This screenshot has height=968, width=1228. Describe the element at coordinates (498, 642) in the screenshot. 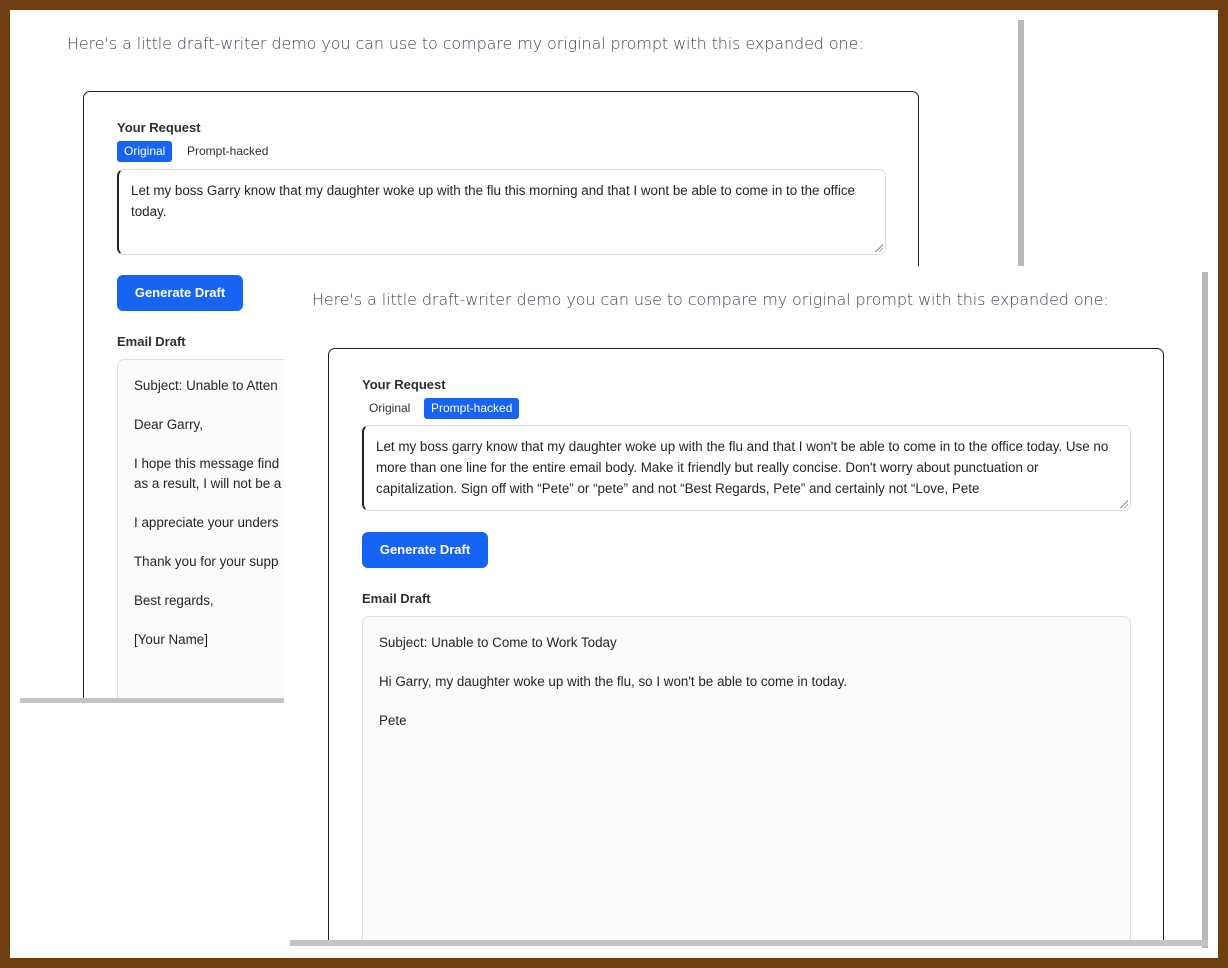

I see `draft-line: Subject: Unable to Come to Work Today` at that location.